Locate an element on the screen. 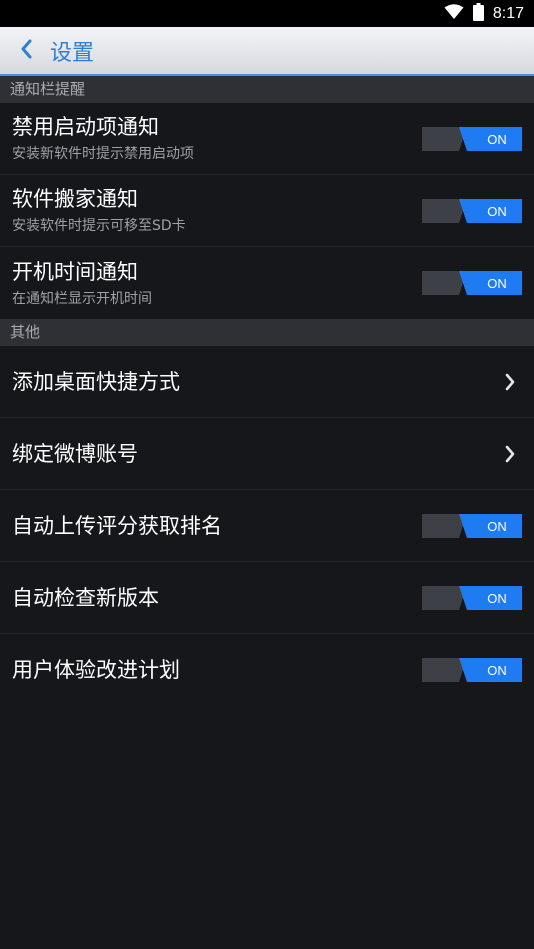 Image resolution: width=534 pixels, height=949 pixels. row-text: 开机时间通知 在通知栏显示开机时间 is located at coordinates (82, 283).